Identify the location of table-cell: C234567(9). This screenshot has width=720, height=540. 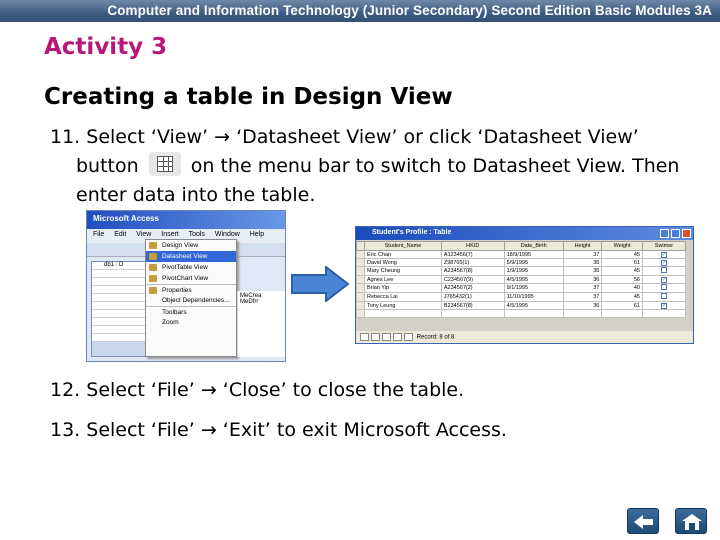
(472, 279).